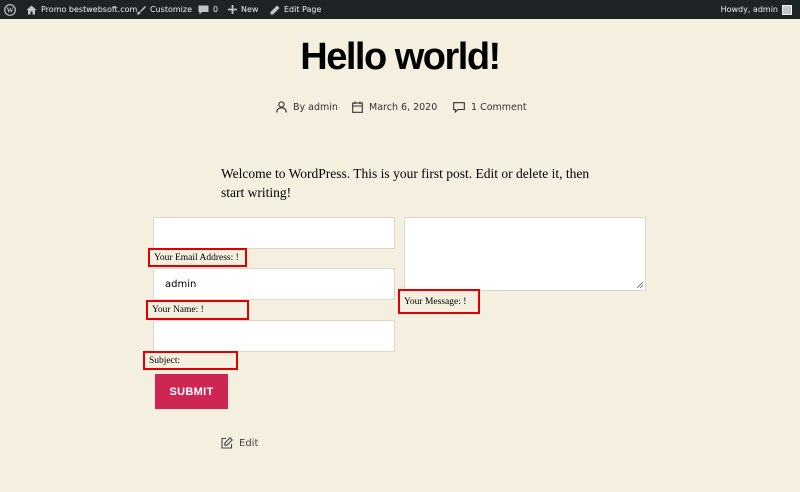 This screenshot has height=492, width=800. Describe the element at coordinates (232, 9) in the screenshot. I see `plus-icon` at that location.